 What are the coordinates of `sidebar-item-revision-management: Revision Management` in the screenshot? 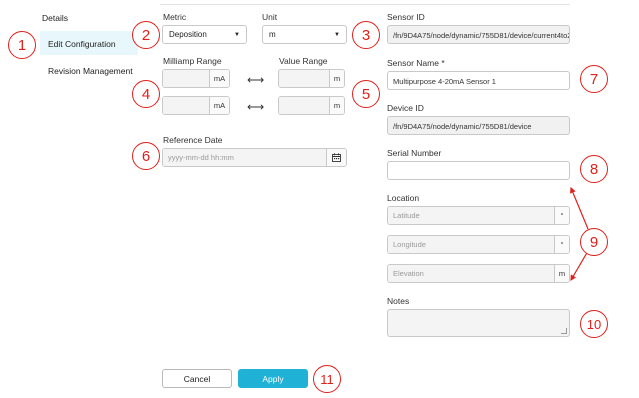 It's located at (90, 71).